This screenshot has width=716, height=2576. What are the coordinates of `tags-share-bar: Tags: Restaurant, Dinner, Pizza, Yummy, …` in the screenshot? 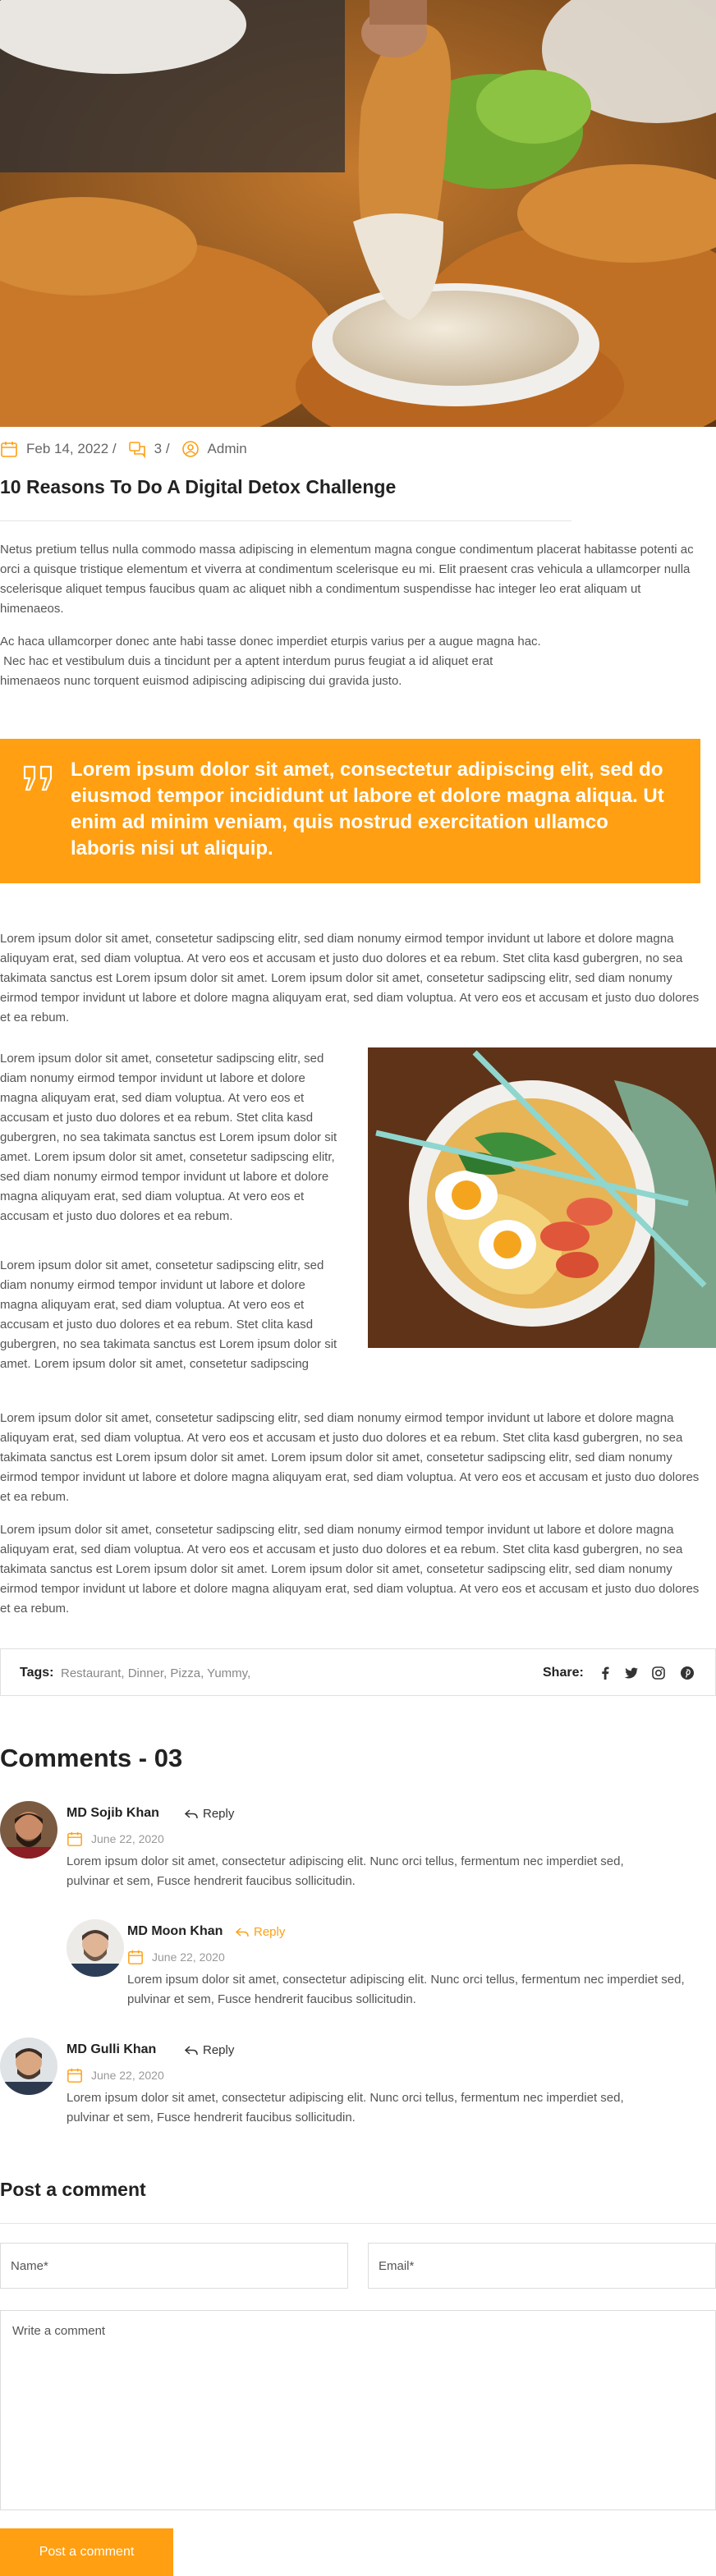 It's located at (358, 1672).